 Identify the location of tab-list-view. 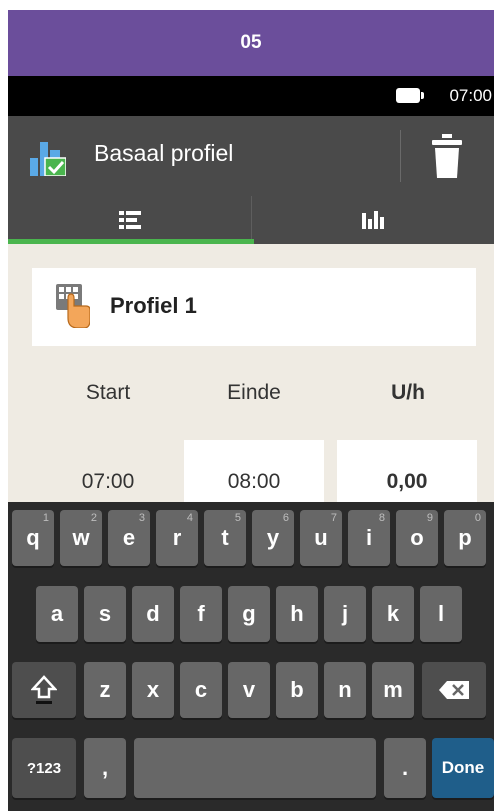
(129, 220).